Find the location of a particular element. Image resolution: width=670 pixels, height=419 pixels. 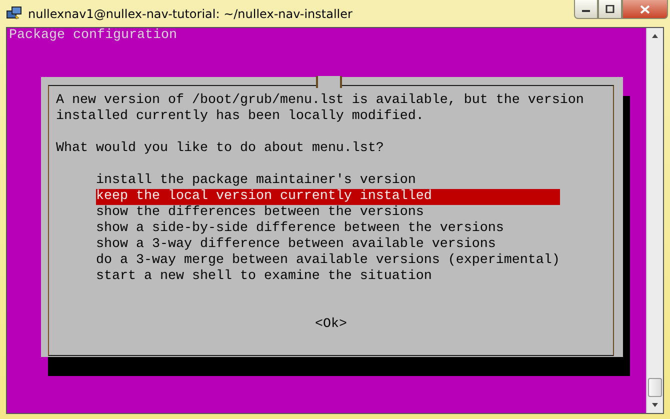

menu-option: show a side-by-side difference between the versions is located at coordinates (328, 229).